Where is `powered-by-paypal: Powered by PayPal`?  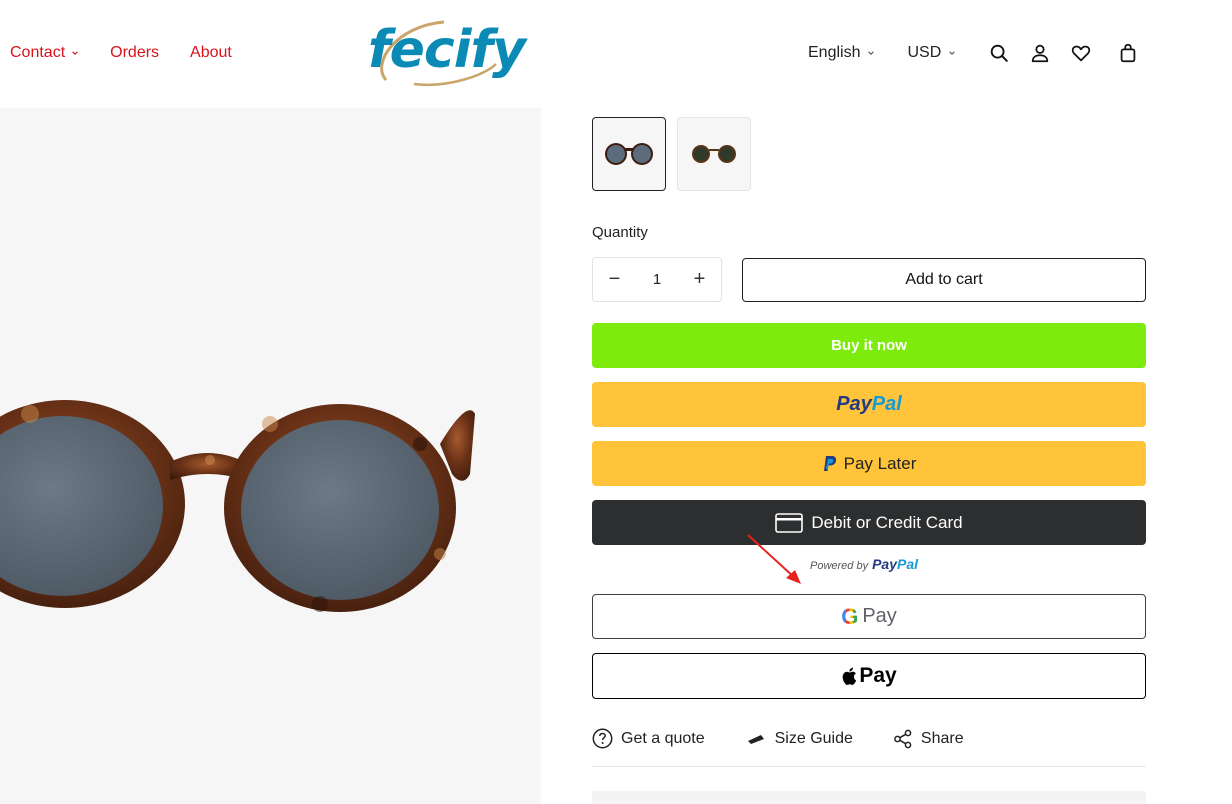
powered-by-paypal: Powered by PayPal is located at coordinates (864, 564).